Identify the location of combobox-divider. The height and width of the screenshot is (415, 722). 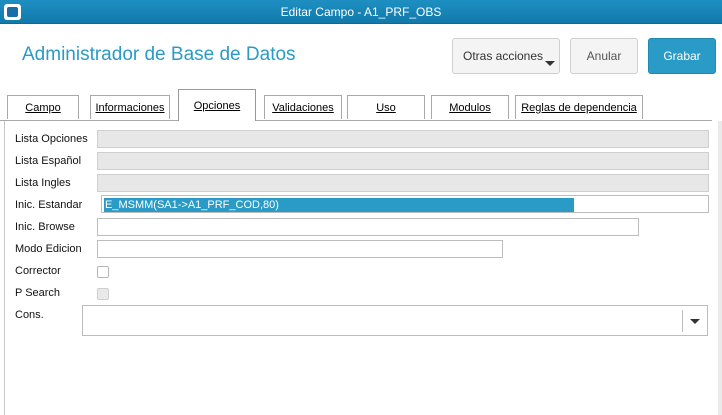
(682, 321).